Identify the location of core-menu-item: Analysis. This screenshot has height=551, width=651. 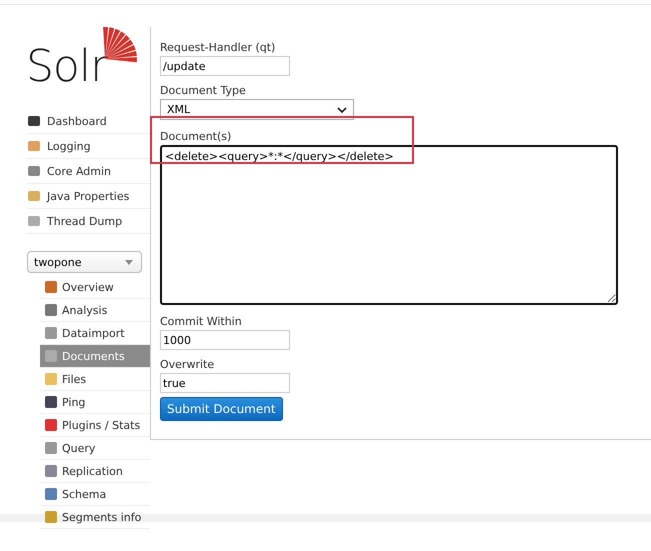
(95, 310).